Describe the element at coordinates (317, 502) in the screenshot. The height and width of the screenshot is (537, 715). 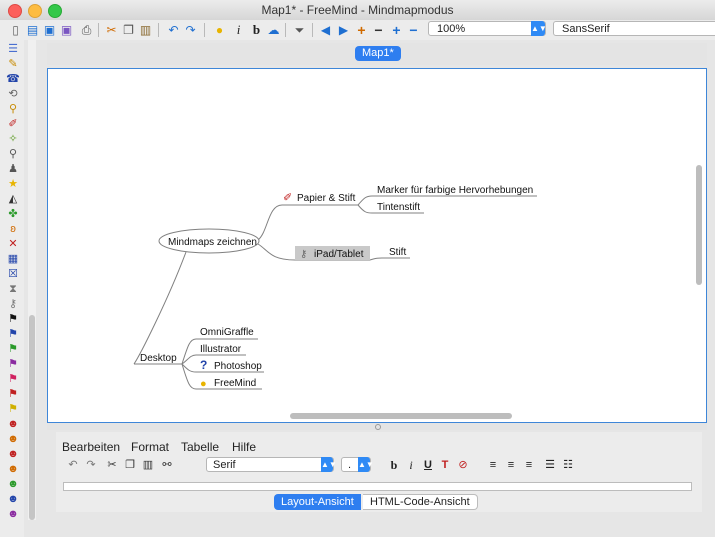
I see `tab-layout-view: Layout-Ansicht` at that location.